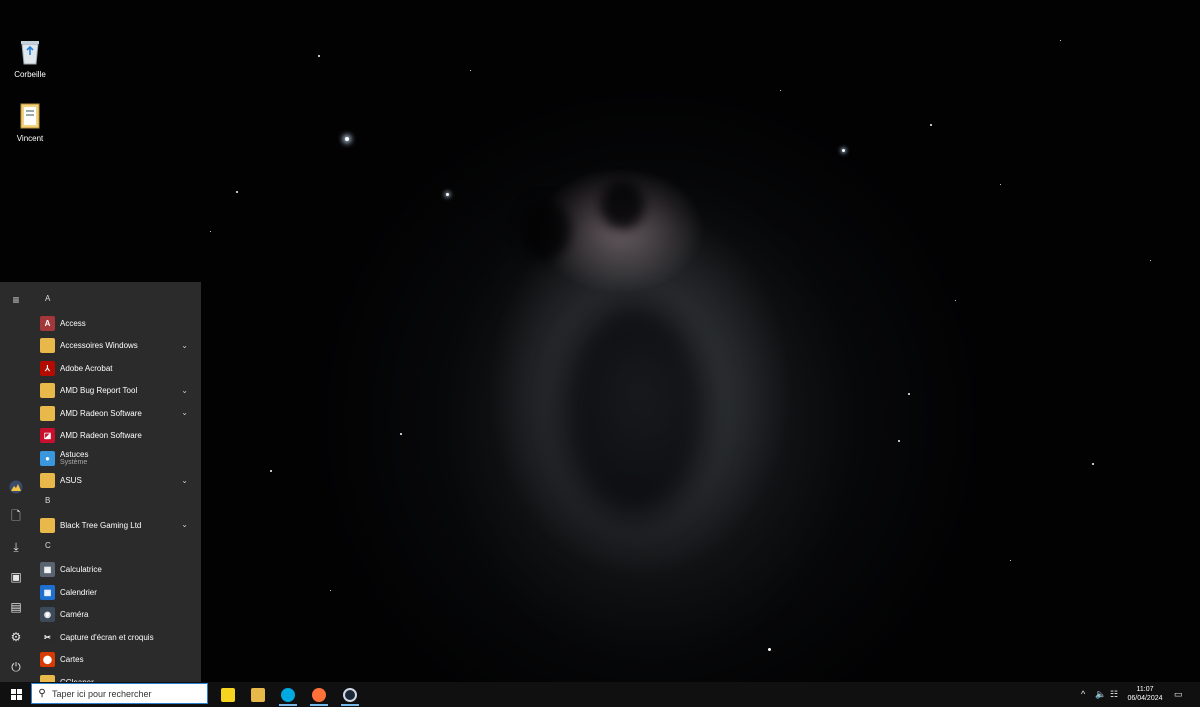  I want to click on app-label: Adobe Acrobat, so click(86, 368).